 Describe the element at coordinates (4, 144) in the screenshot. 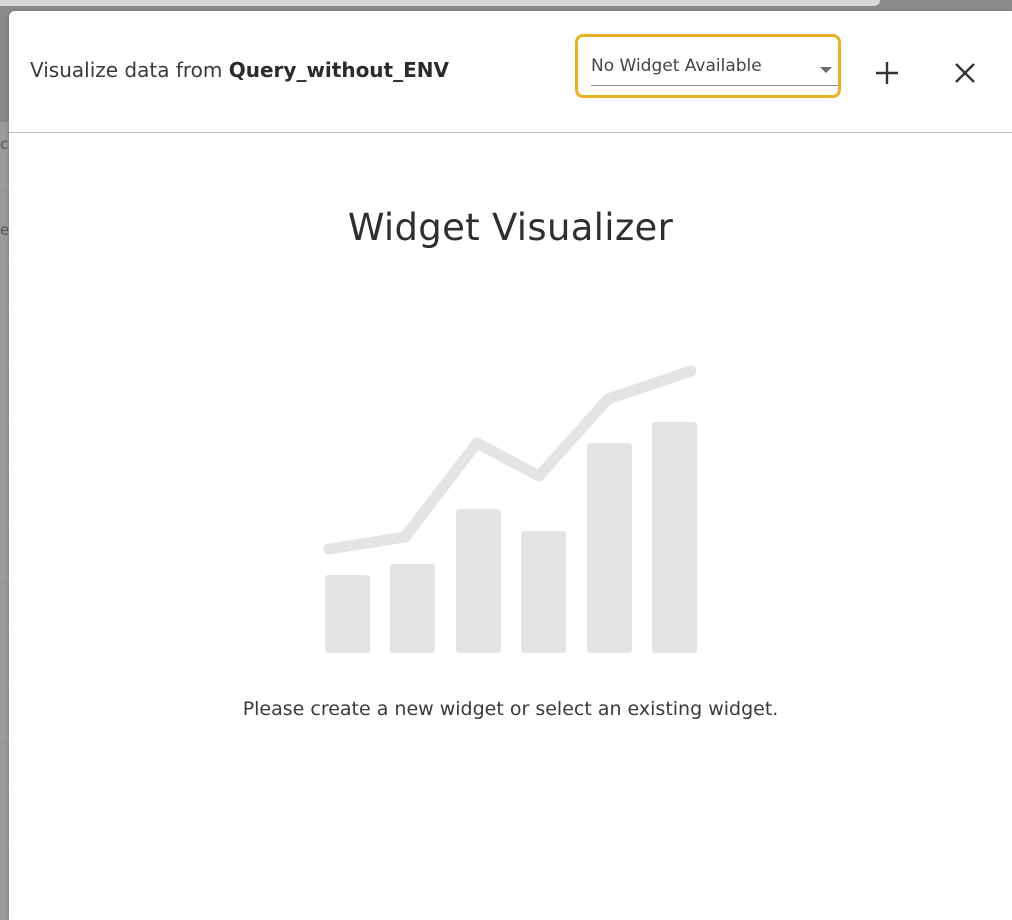

I see `background-text-peek: c` at that location.